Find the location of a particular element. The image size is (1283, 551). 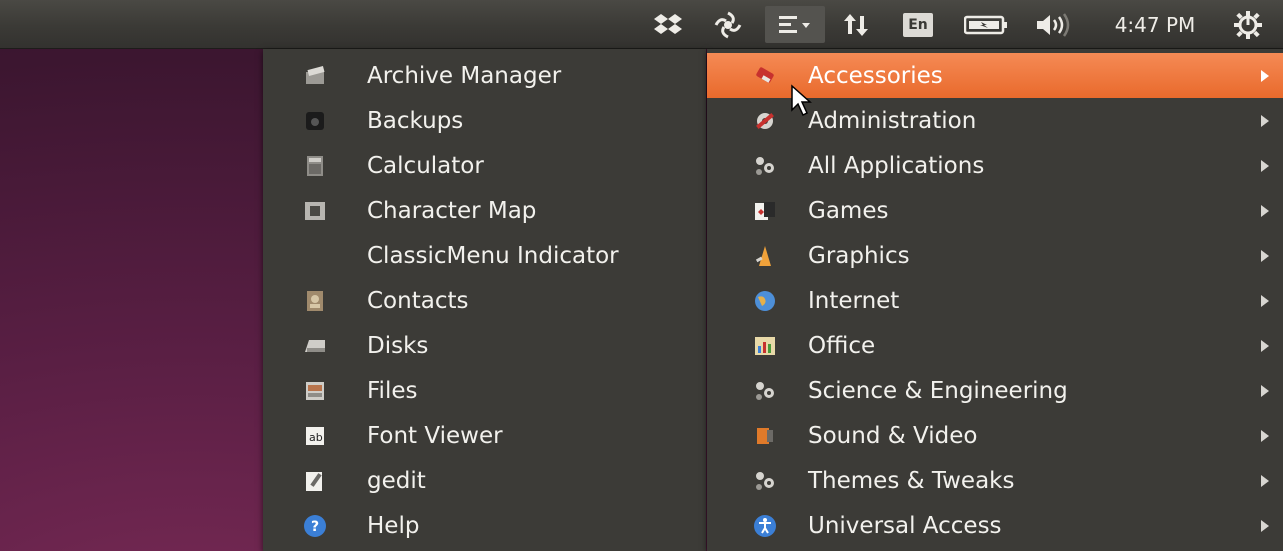

battery-icon is located at coordinates (985, 24).